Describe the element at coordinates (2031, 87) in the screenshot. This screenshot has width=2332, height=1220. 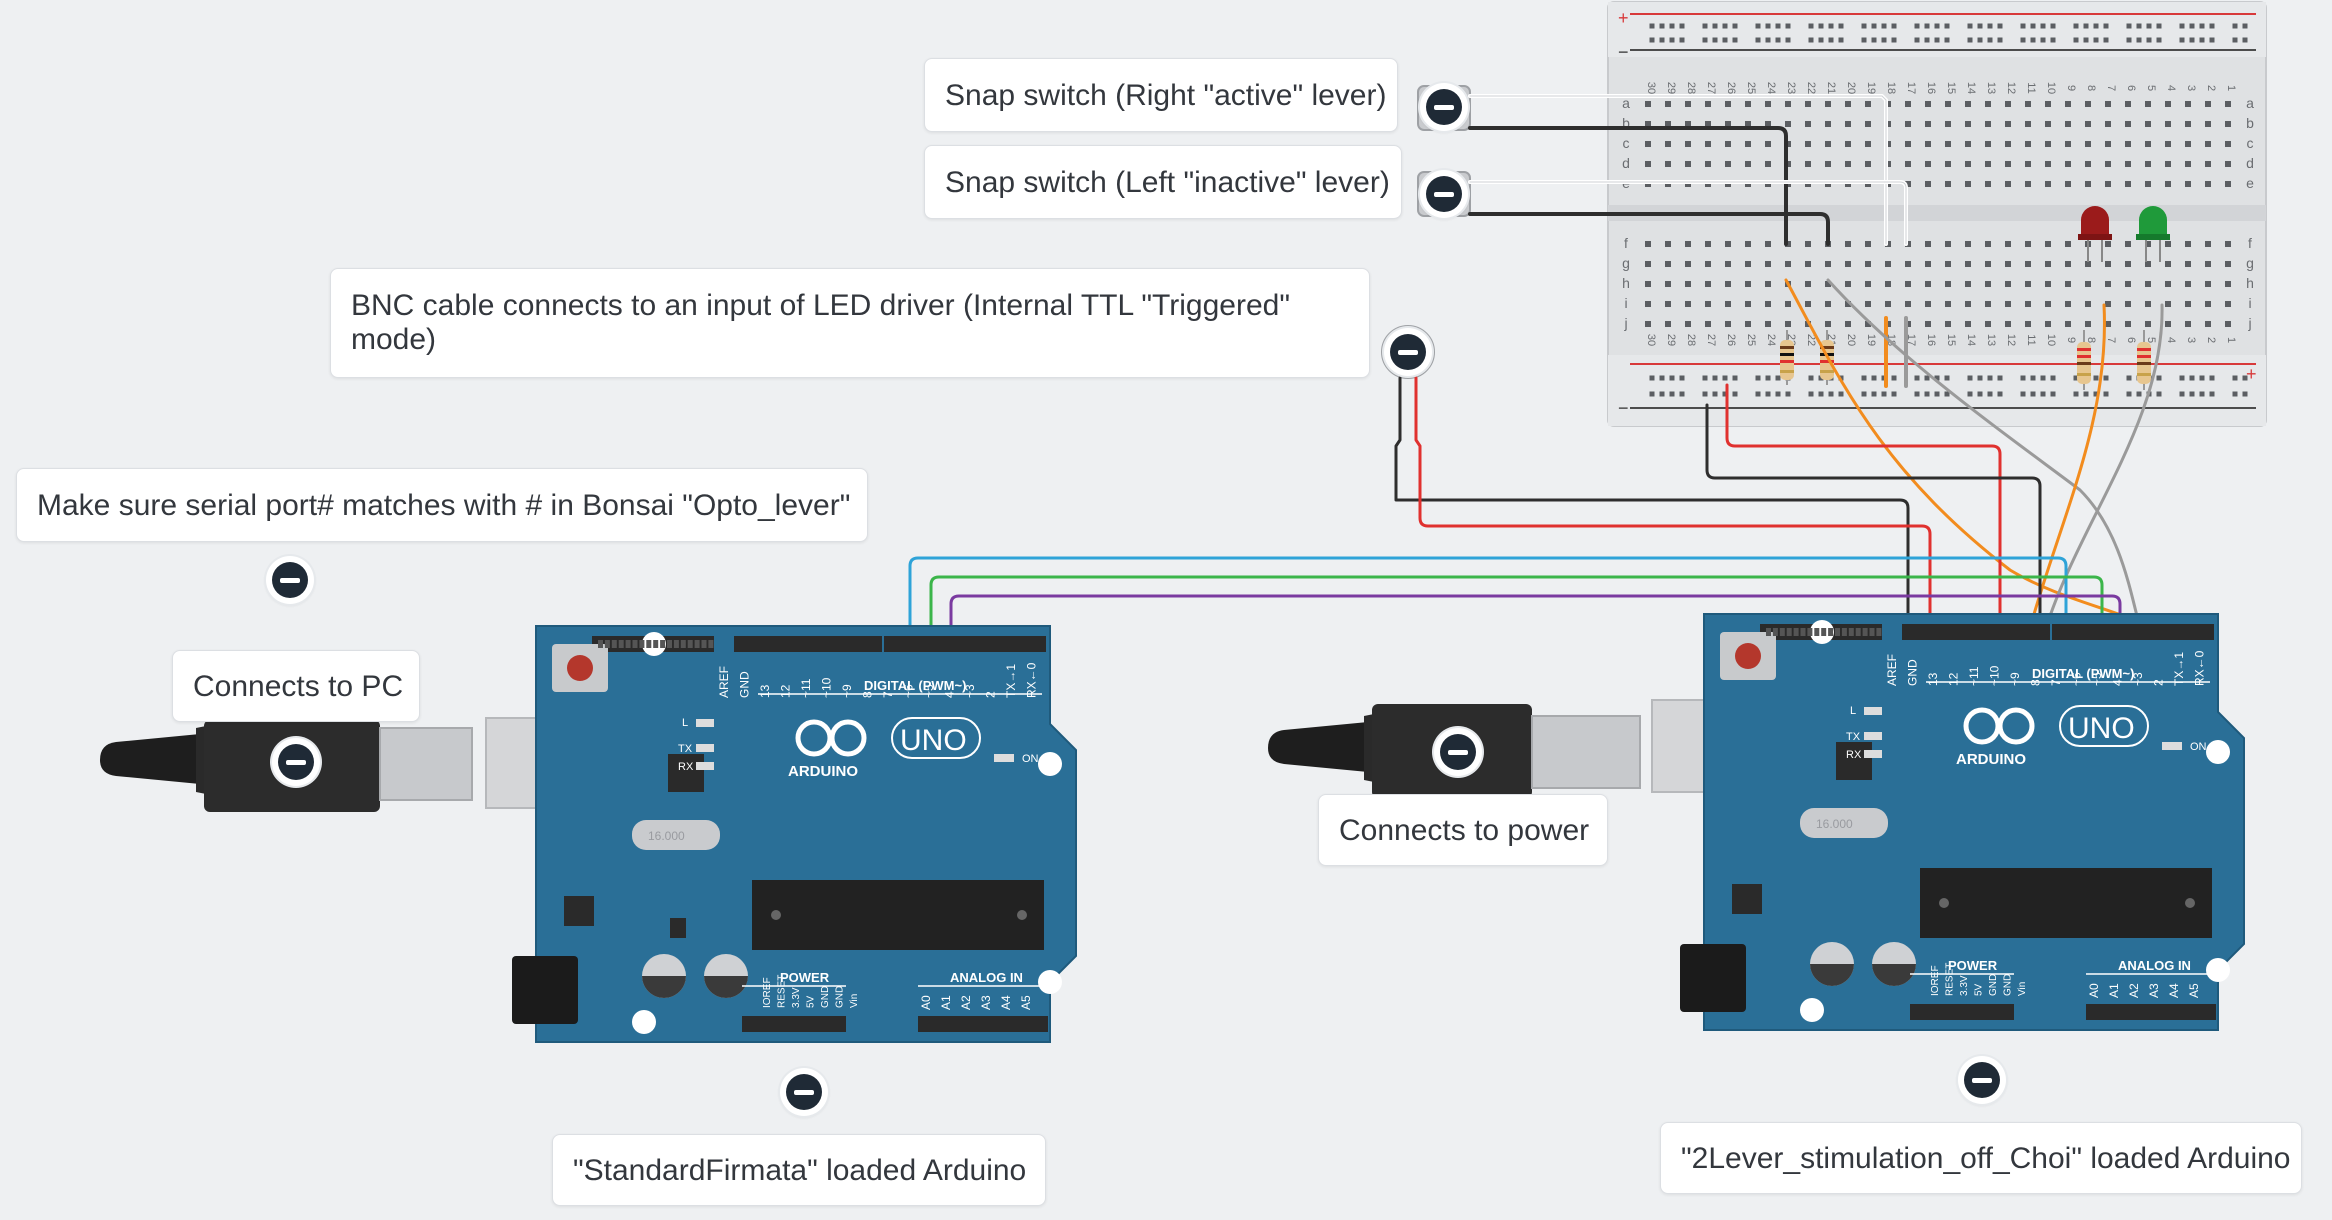
I see `column-label: 11` at that location.